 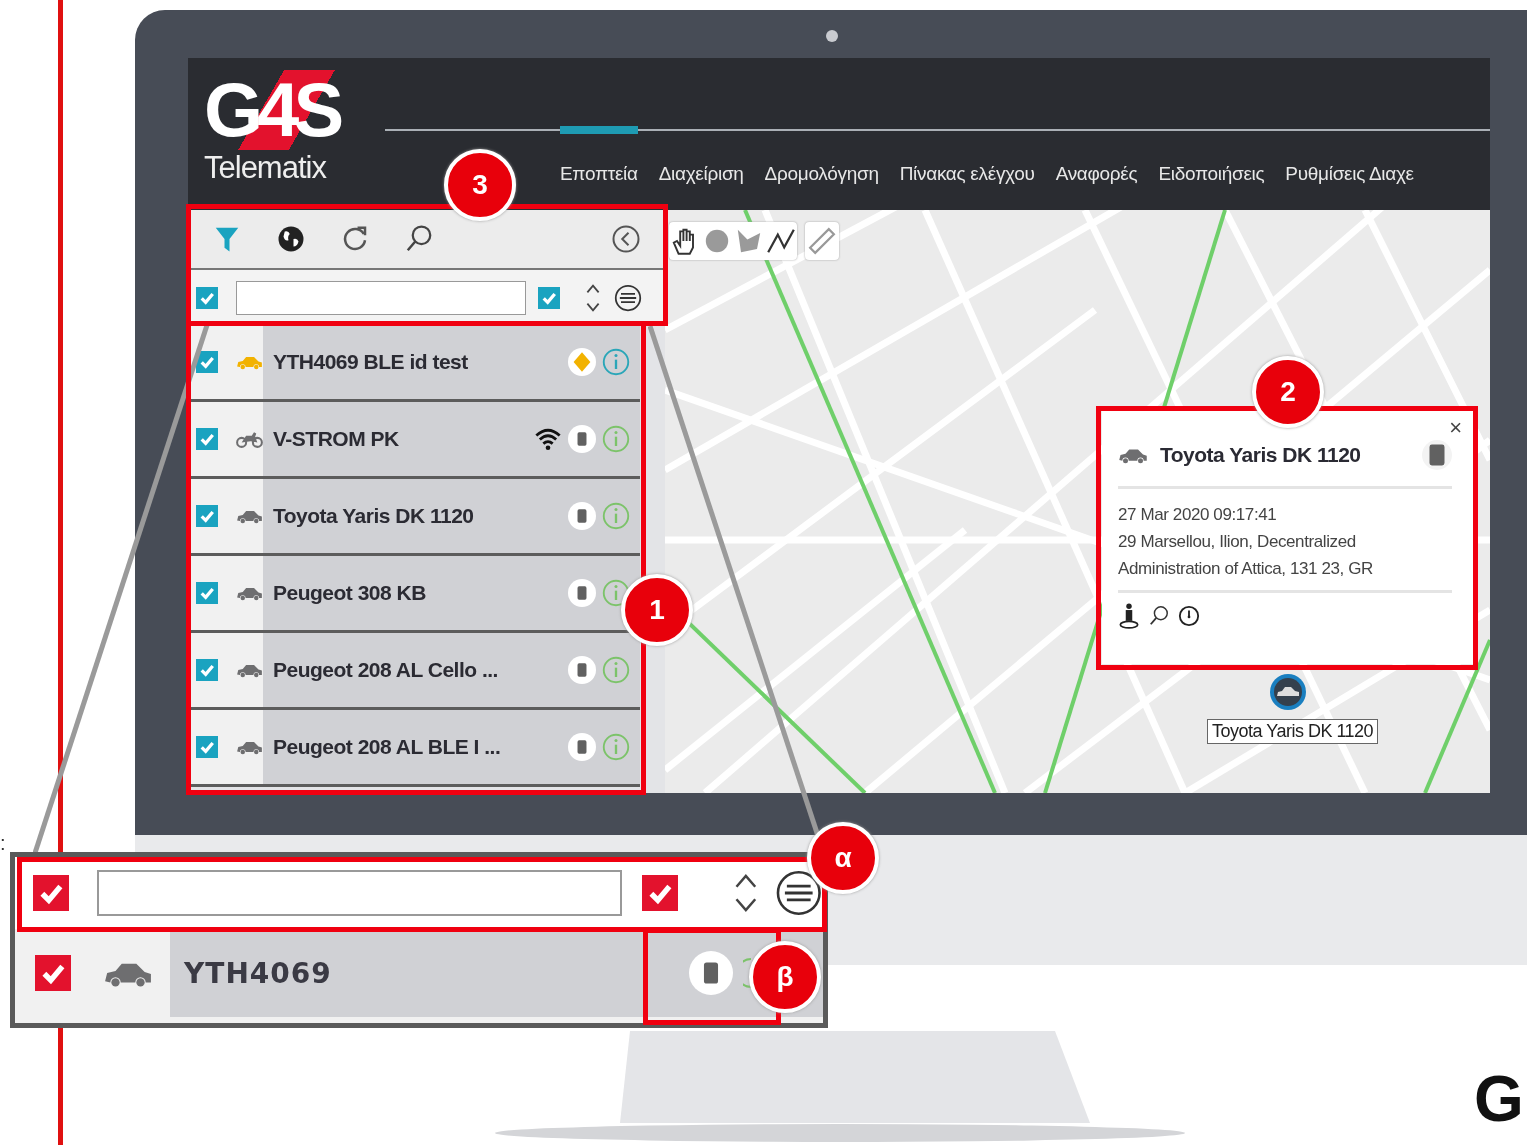 What do you see at coordinates (349, 593) in the screenshot?
I see `vehicle-name: Peugeot 308 KB` at bounding box center [349, 593].